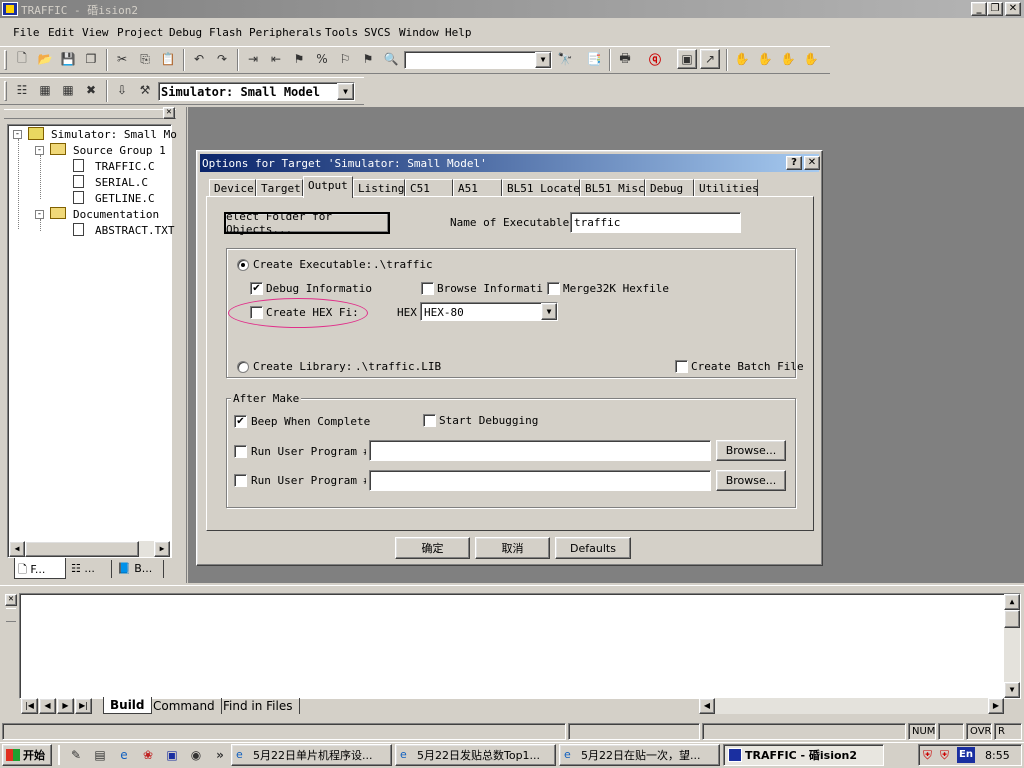 This screenshot has height=768, width=1024. I want to click on tab-listing: Listing, so click(379, 188).